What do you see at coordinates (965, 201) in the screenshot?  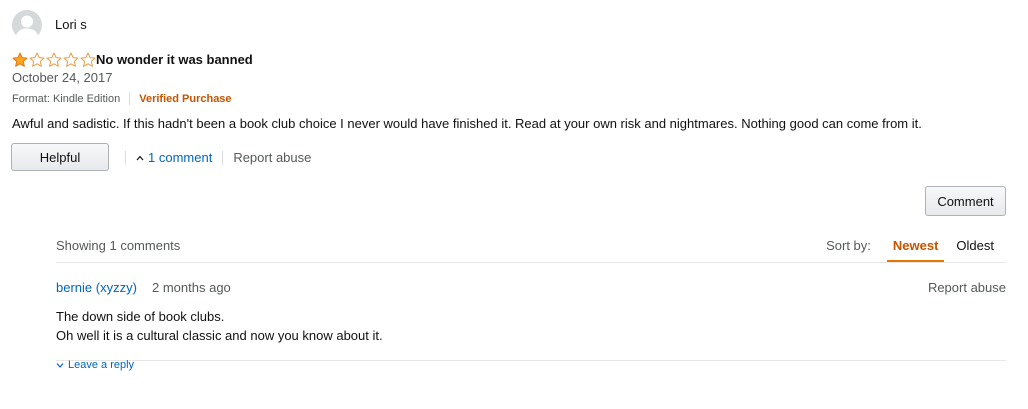 I see `comment-button: Comment` at bounding box center [965, 201].